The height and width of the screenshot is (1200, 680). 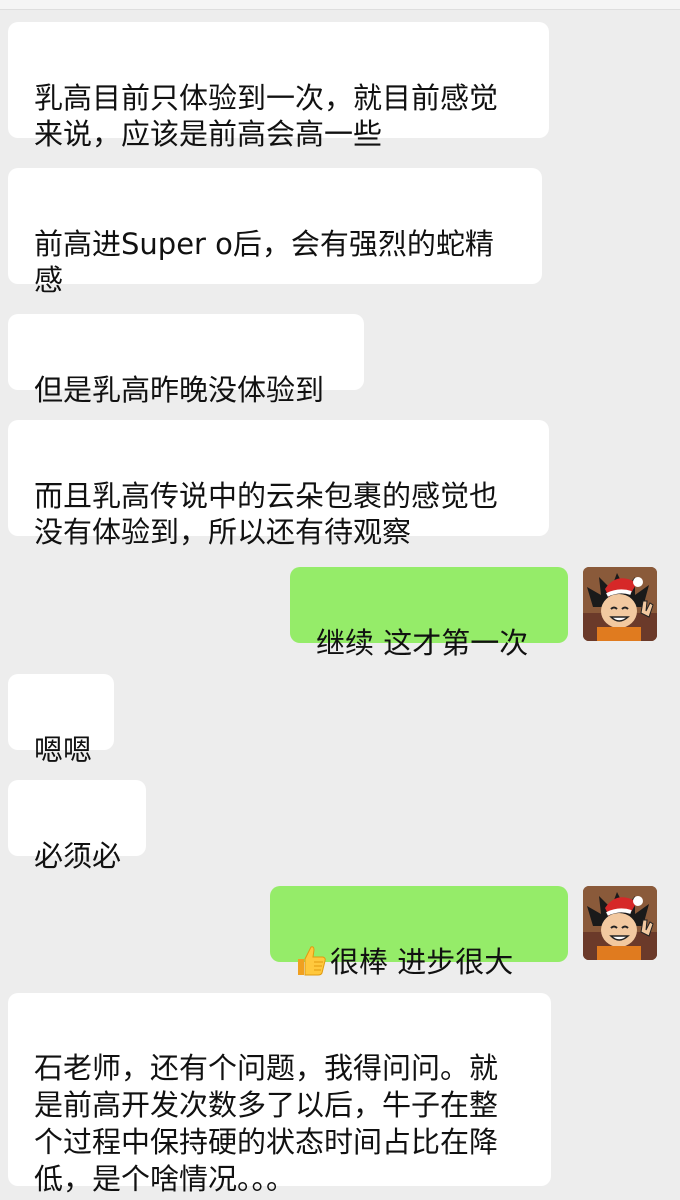 What do you see at coordinates (312, 961) in the screenshot?
I see `thumbs-up-icon` at bounding box center [312, 961].